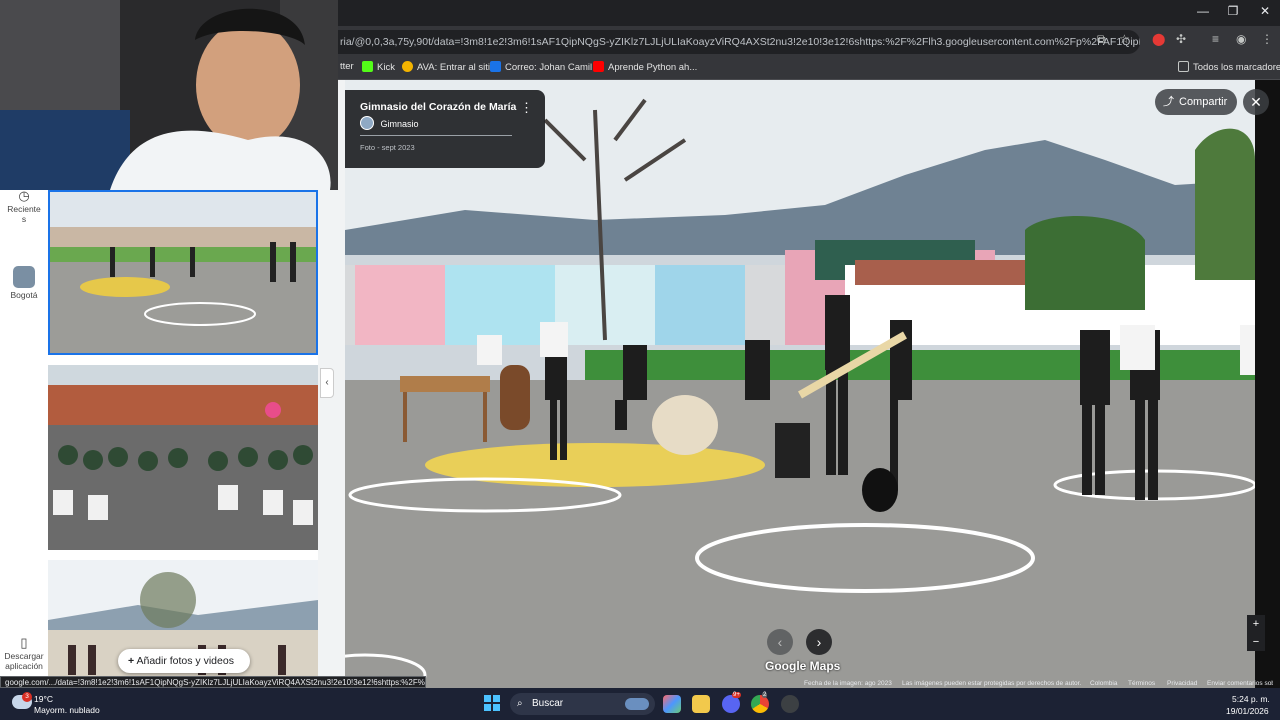 This screenshot has width=1280, height=720. I want to click on zoom-control: + −, so click(1256, 633).